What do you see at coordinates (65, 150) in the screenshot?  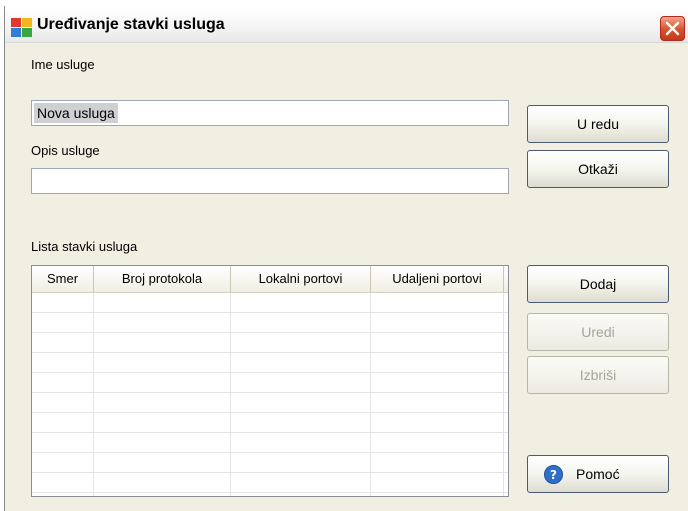 I see `service-description-label: Opis usluge` at bounding box center [65, 150].